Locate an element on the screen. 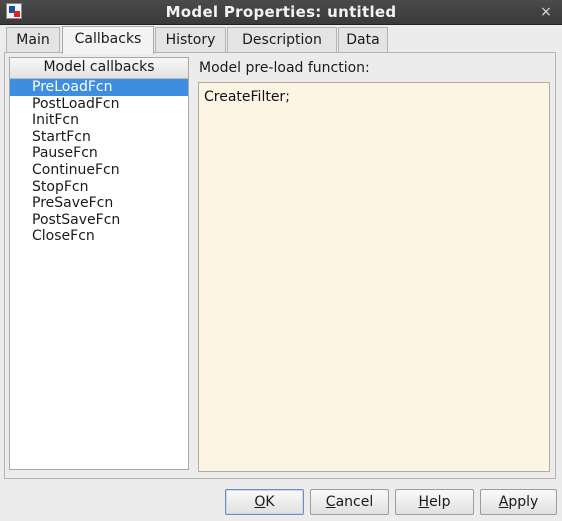 The height and width of the screenshot is (521, 562). ok-label-rest: K is located at coordinates (270, 502).